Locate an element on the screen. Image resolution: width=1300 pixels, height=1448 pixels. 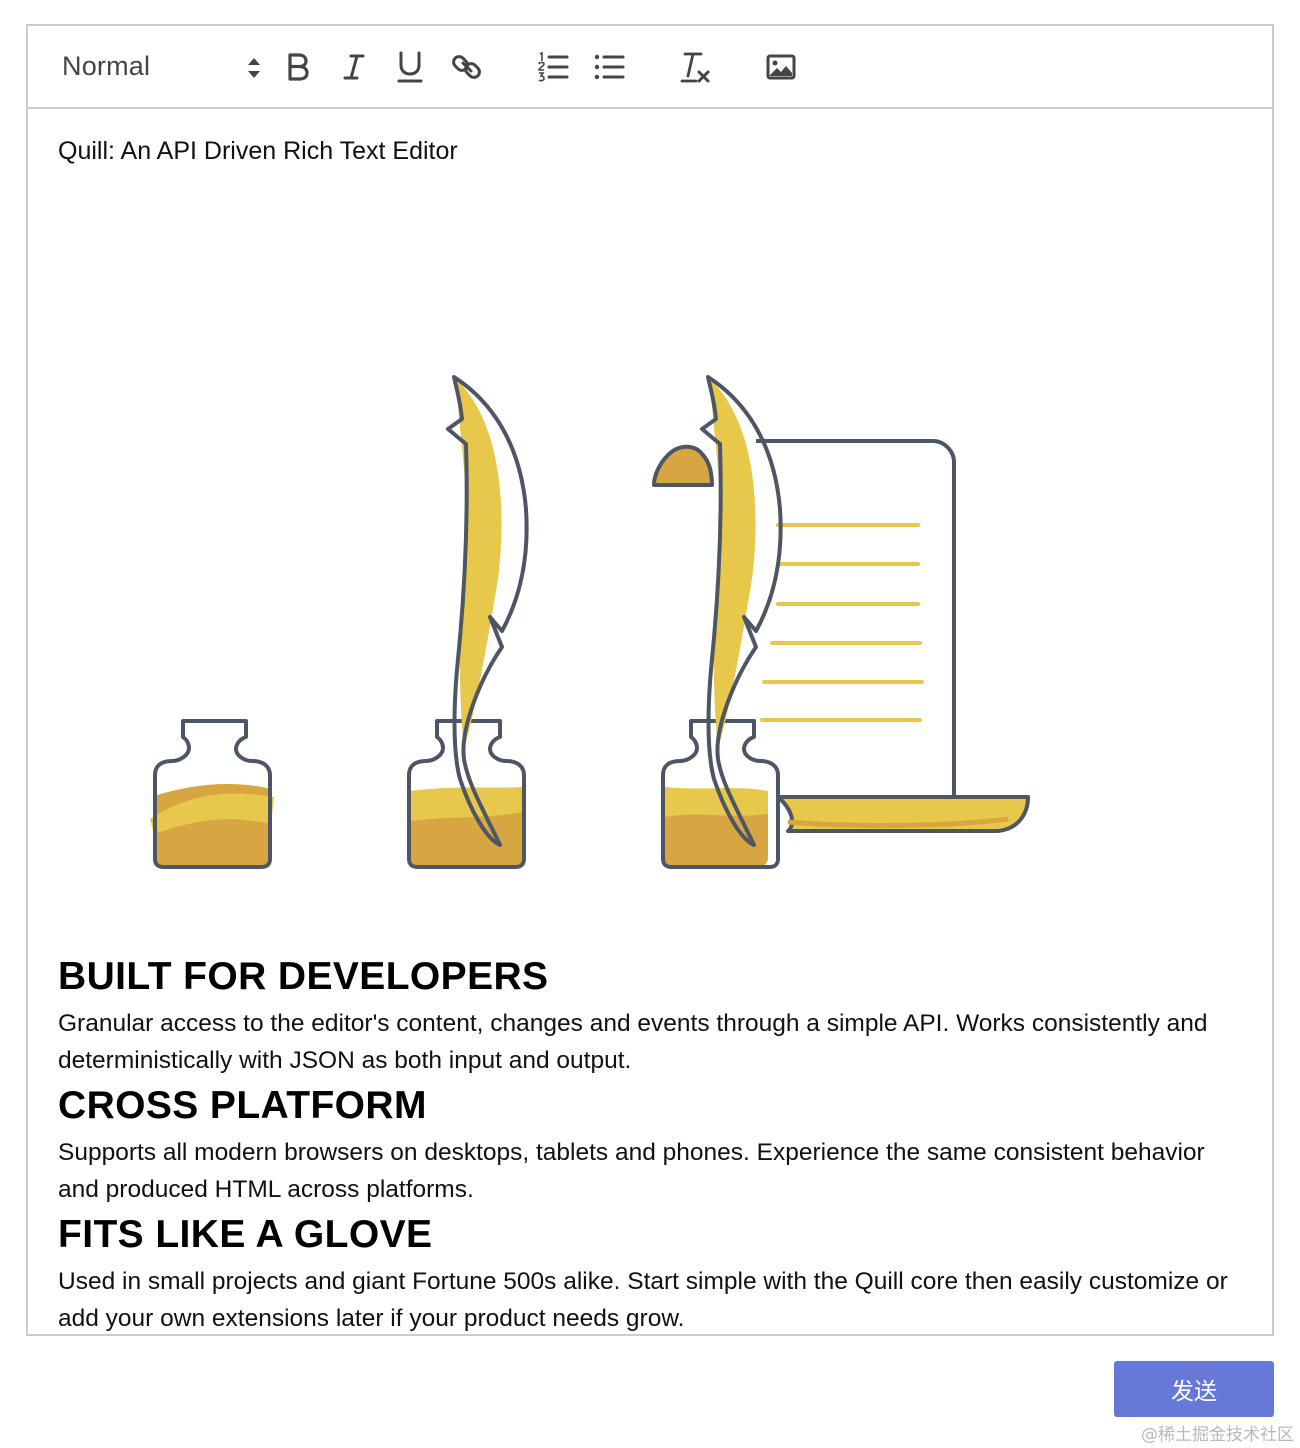
header-picker-label: Normal is located at coordinates (106, 66).